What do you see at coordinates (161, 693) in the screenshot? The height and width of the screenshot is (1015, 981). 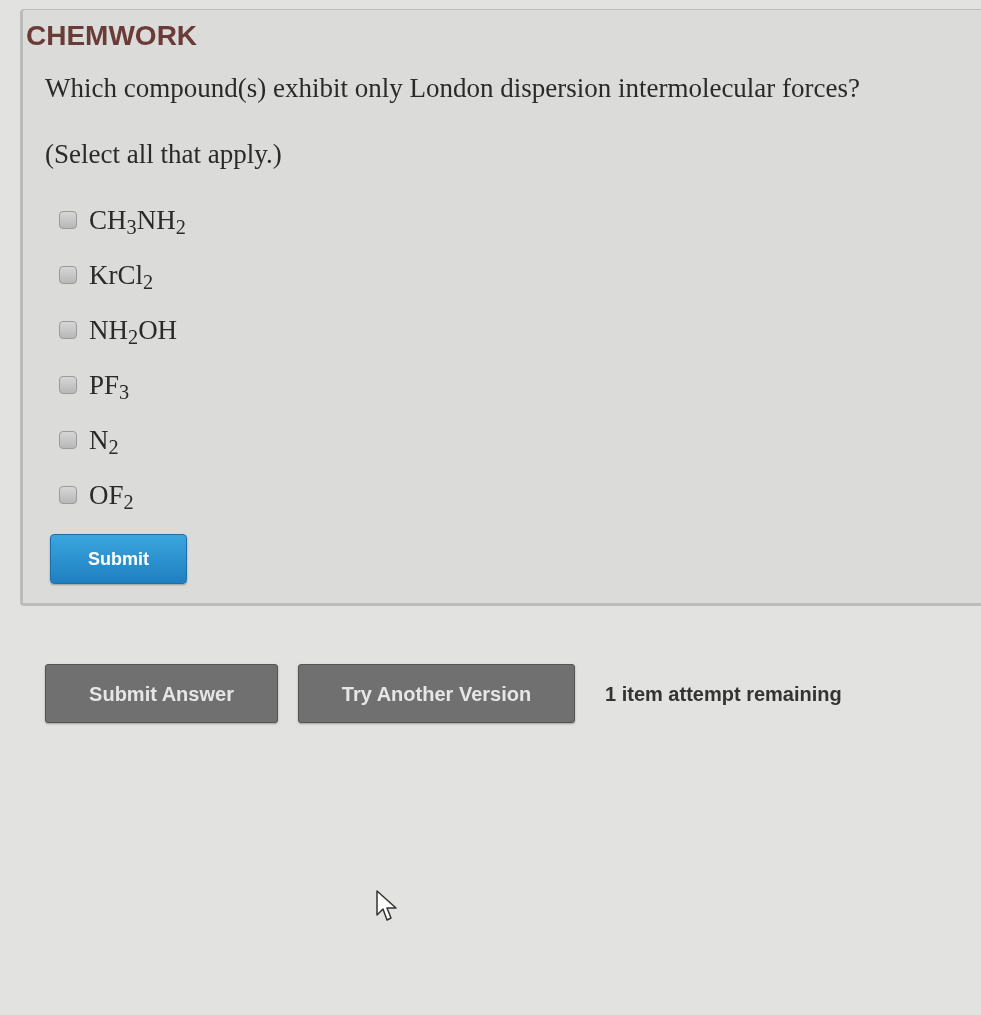 I see `submit-answer-button: Submit Answer` at bounding box center [161, 693].